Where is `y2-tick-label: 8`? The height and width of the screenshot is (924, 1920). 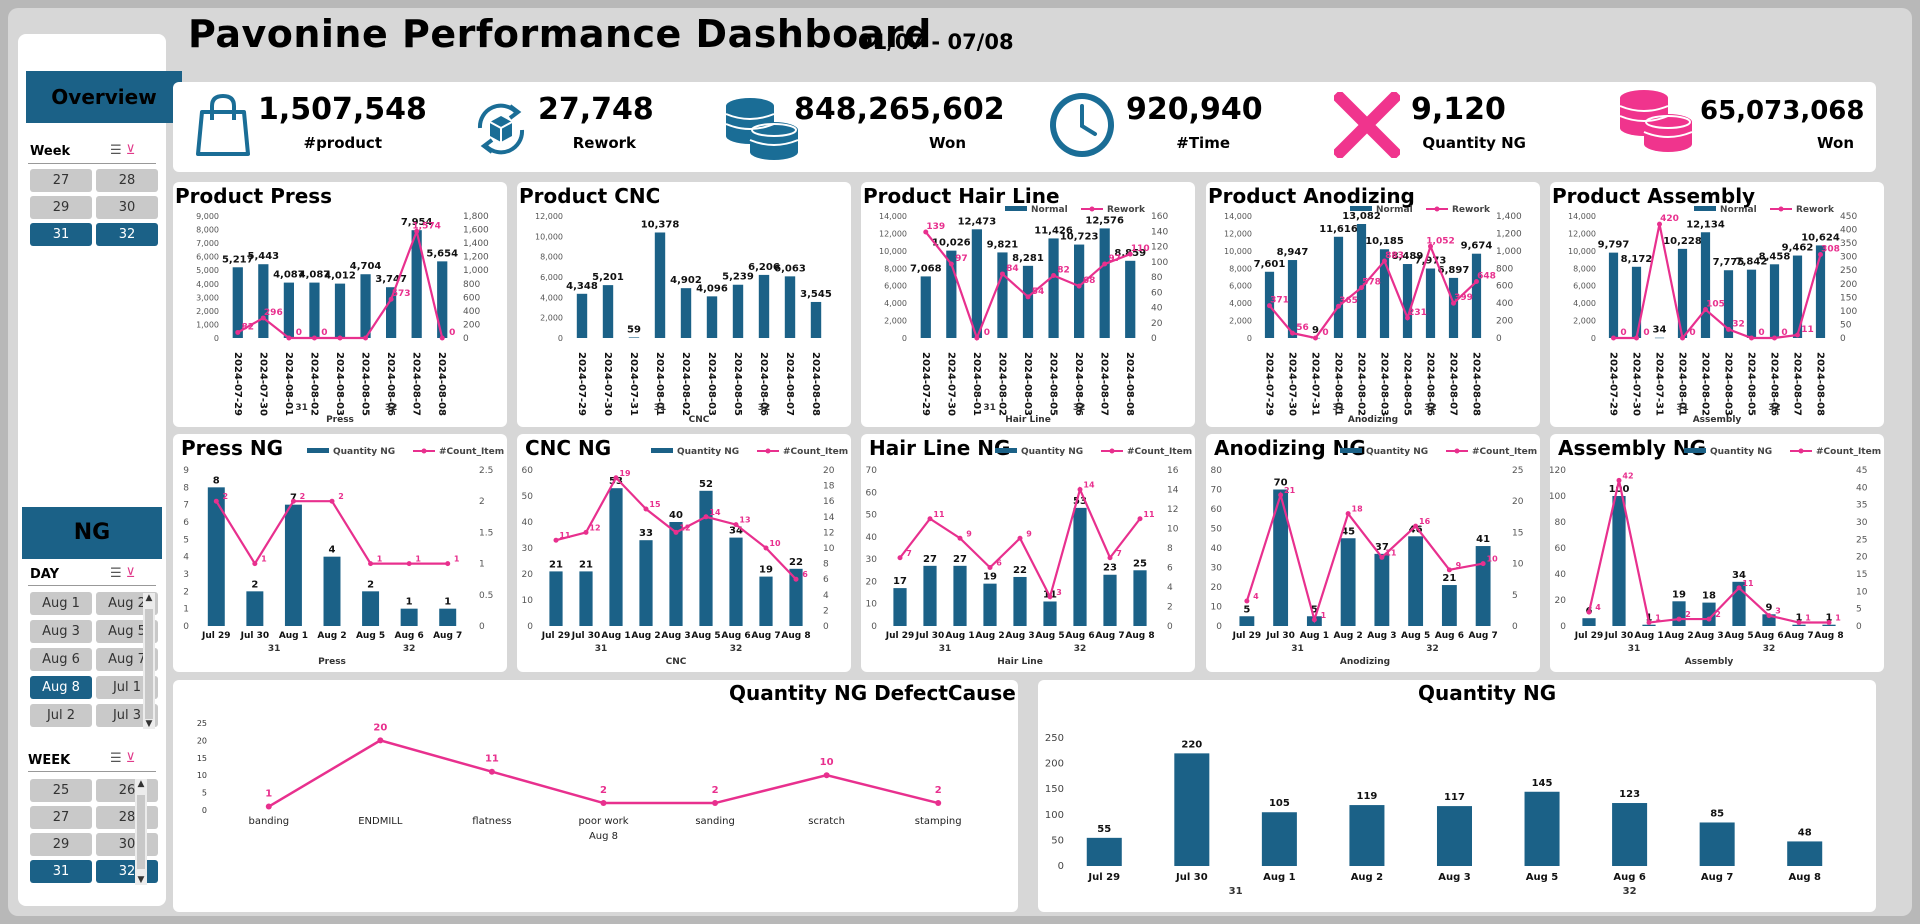
y2-tick-label: 8 is located at coordinates (826, 565).